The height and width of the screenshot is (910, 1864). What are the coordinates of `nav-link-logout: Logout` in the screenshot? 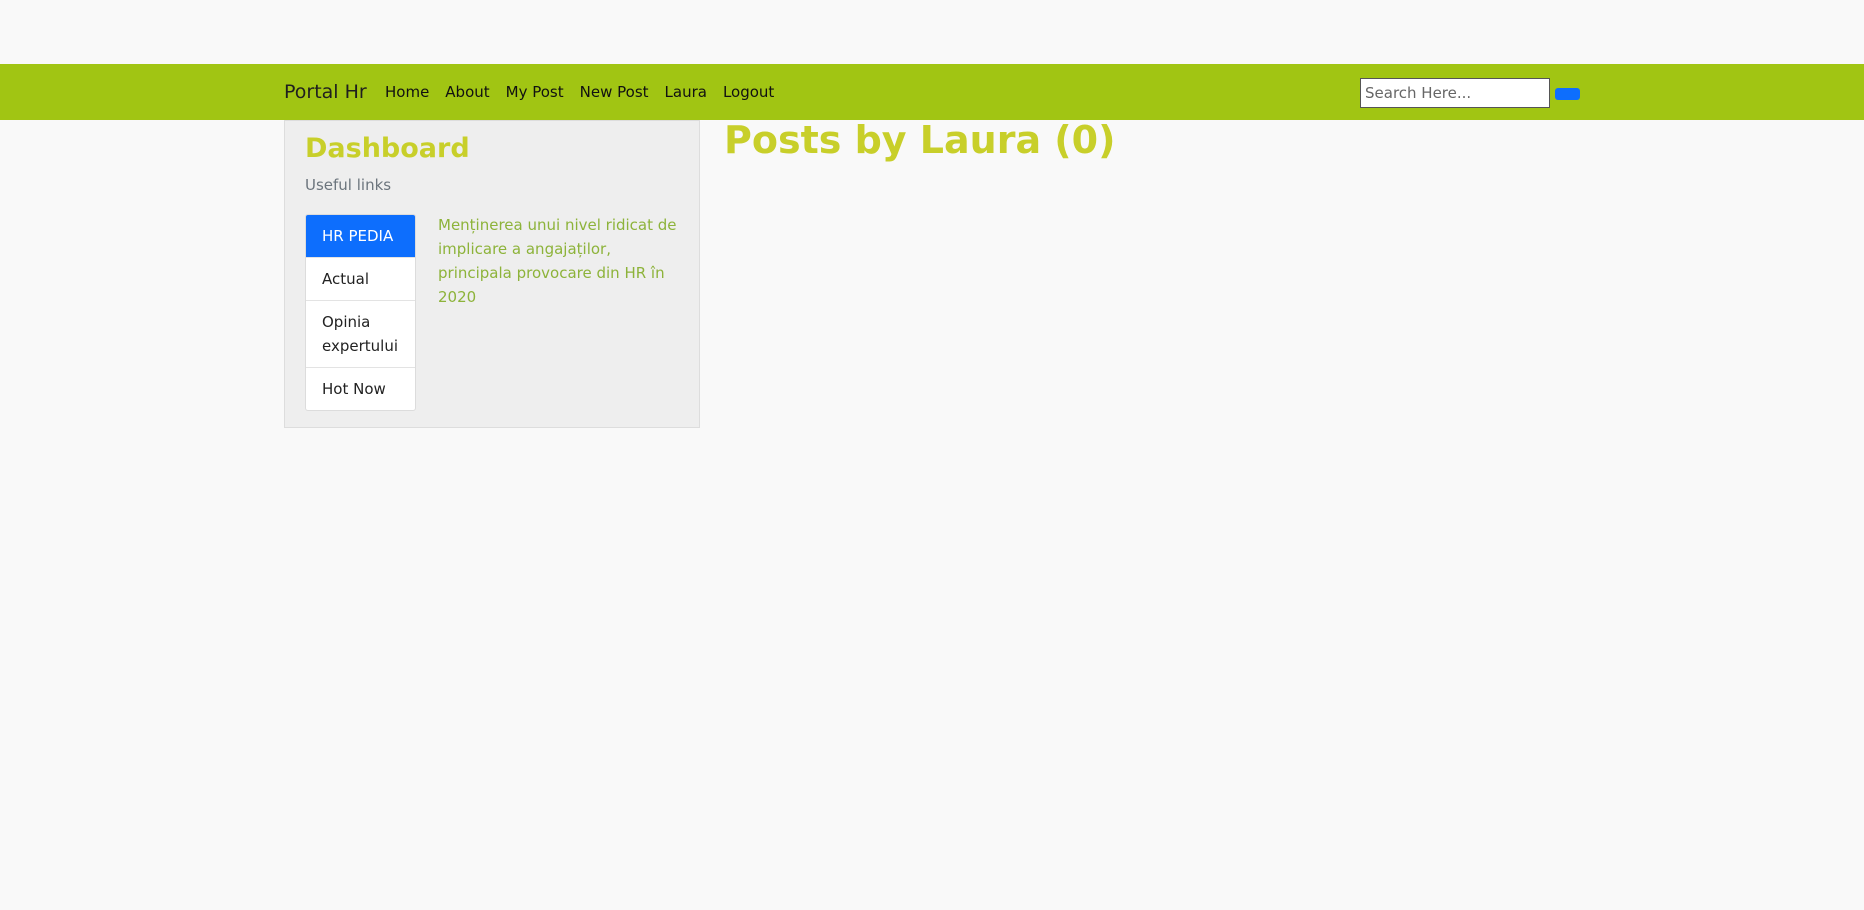 It's located at (748, 92).